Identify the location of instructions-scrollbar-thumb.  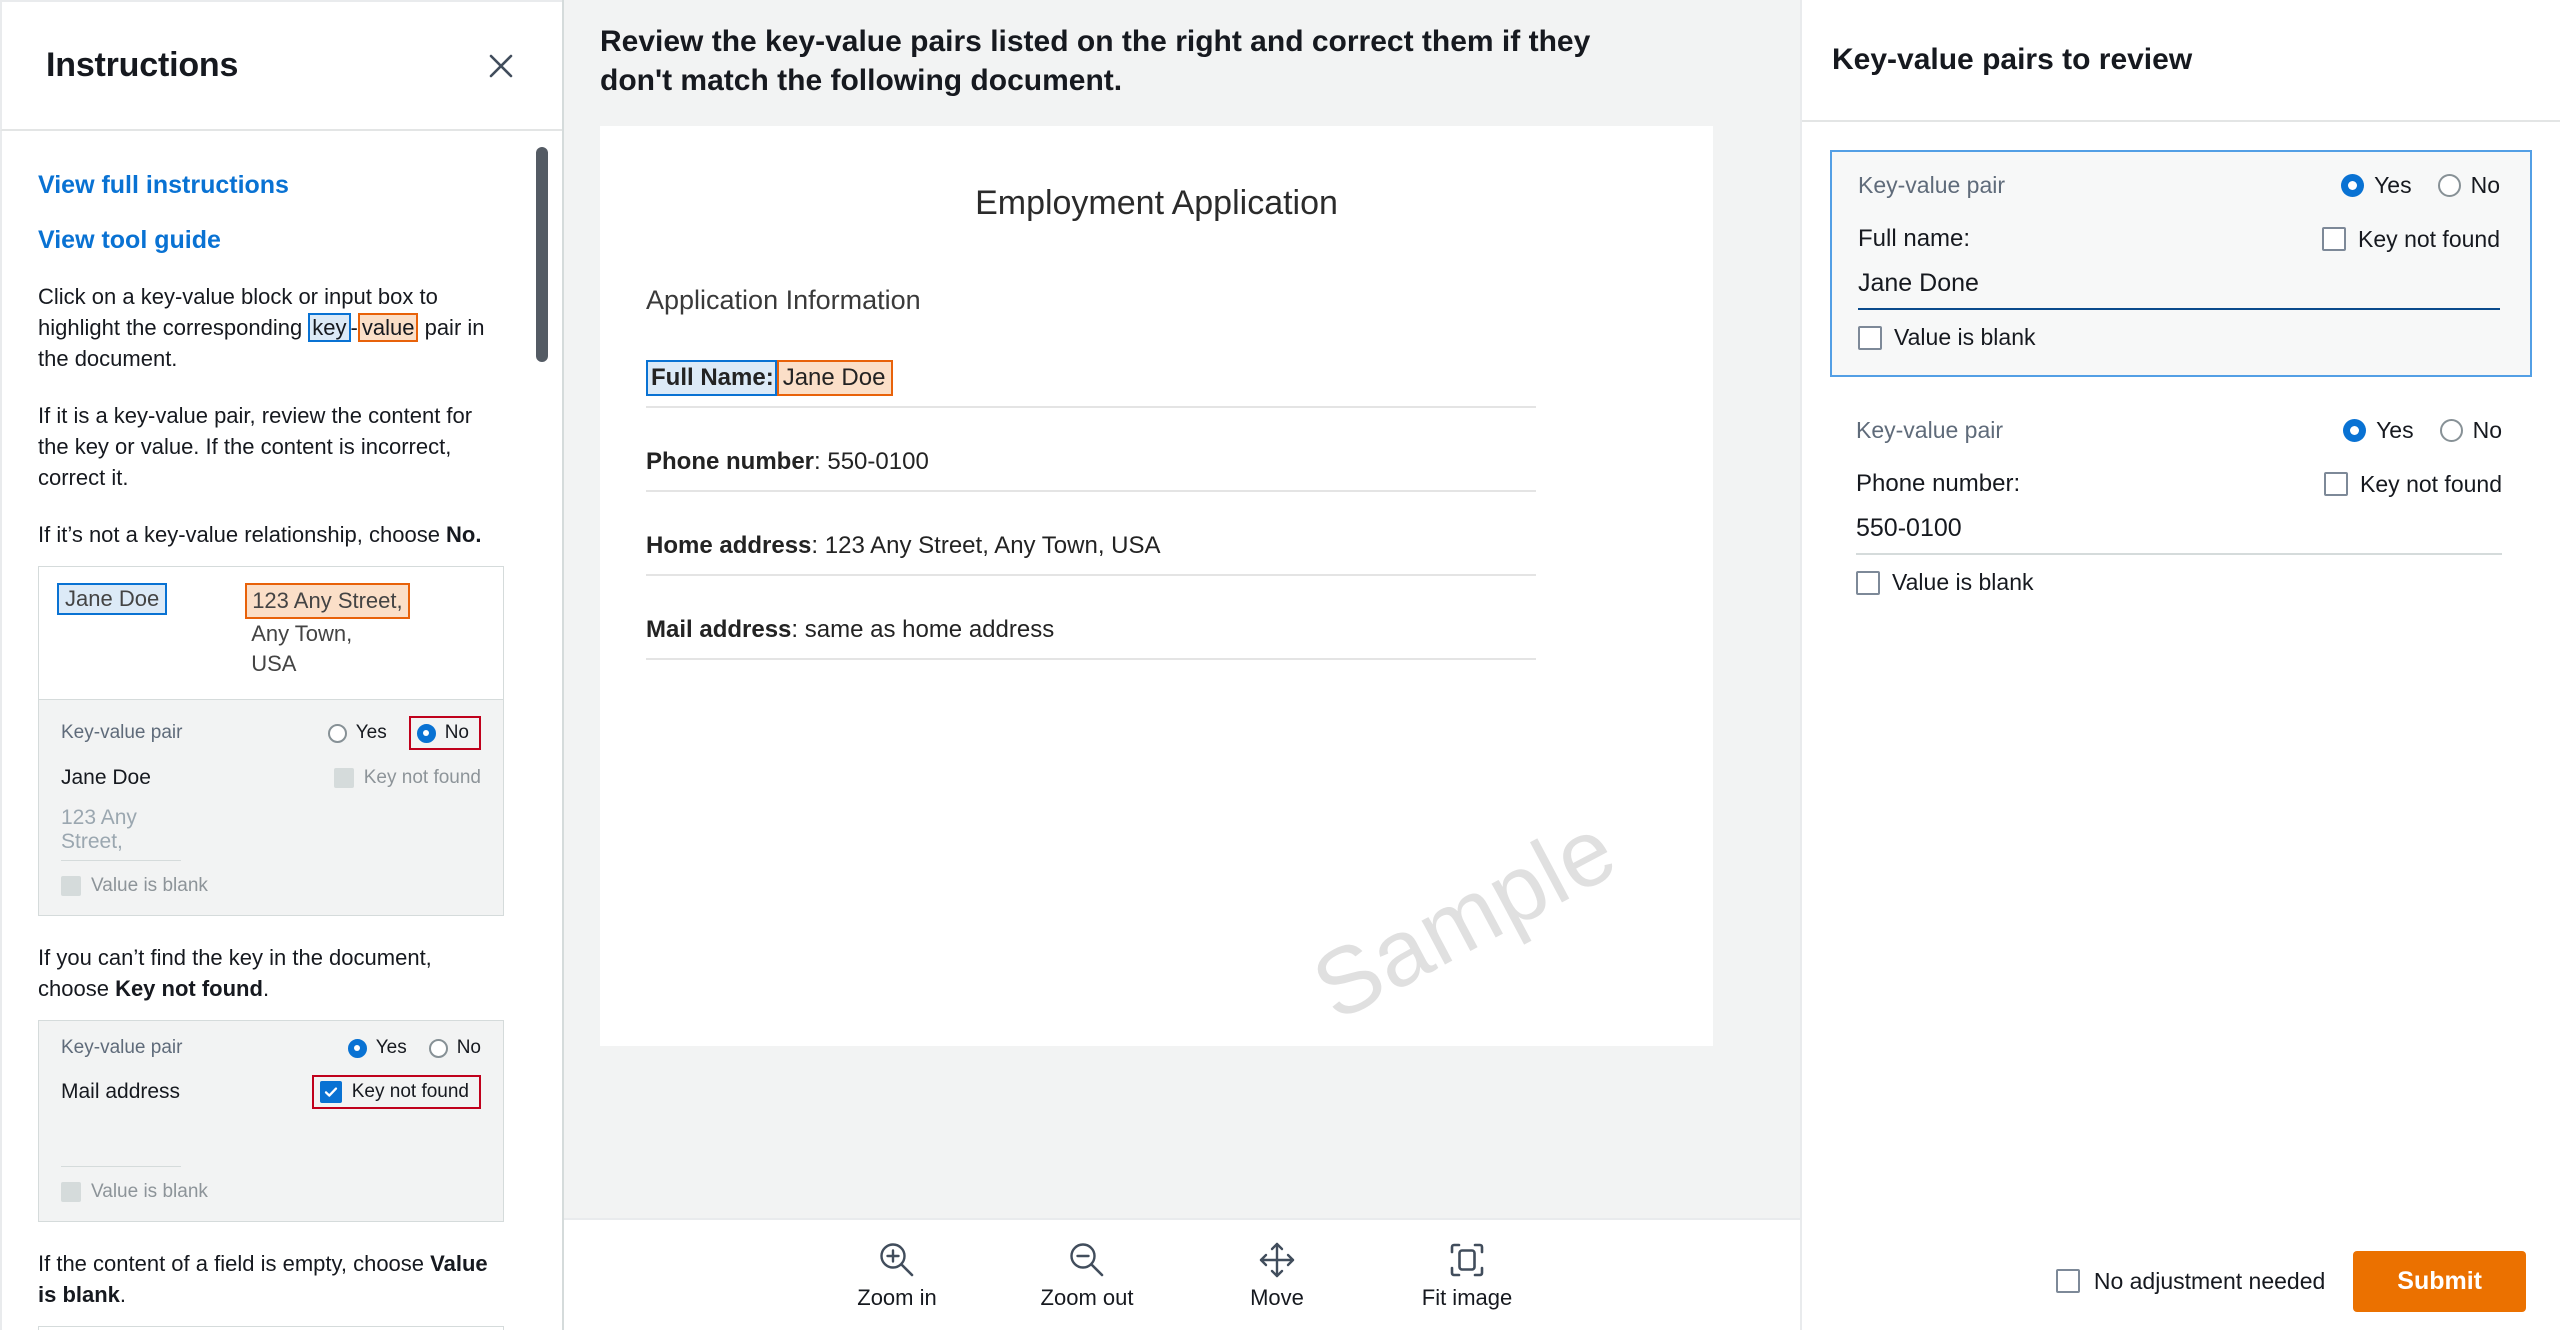
(542, 254).